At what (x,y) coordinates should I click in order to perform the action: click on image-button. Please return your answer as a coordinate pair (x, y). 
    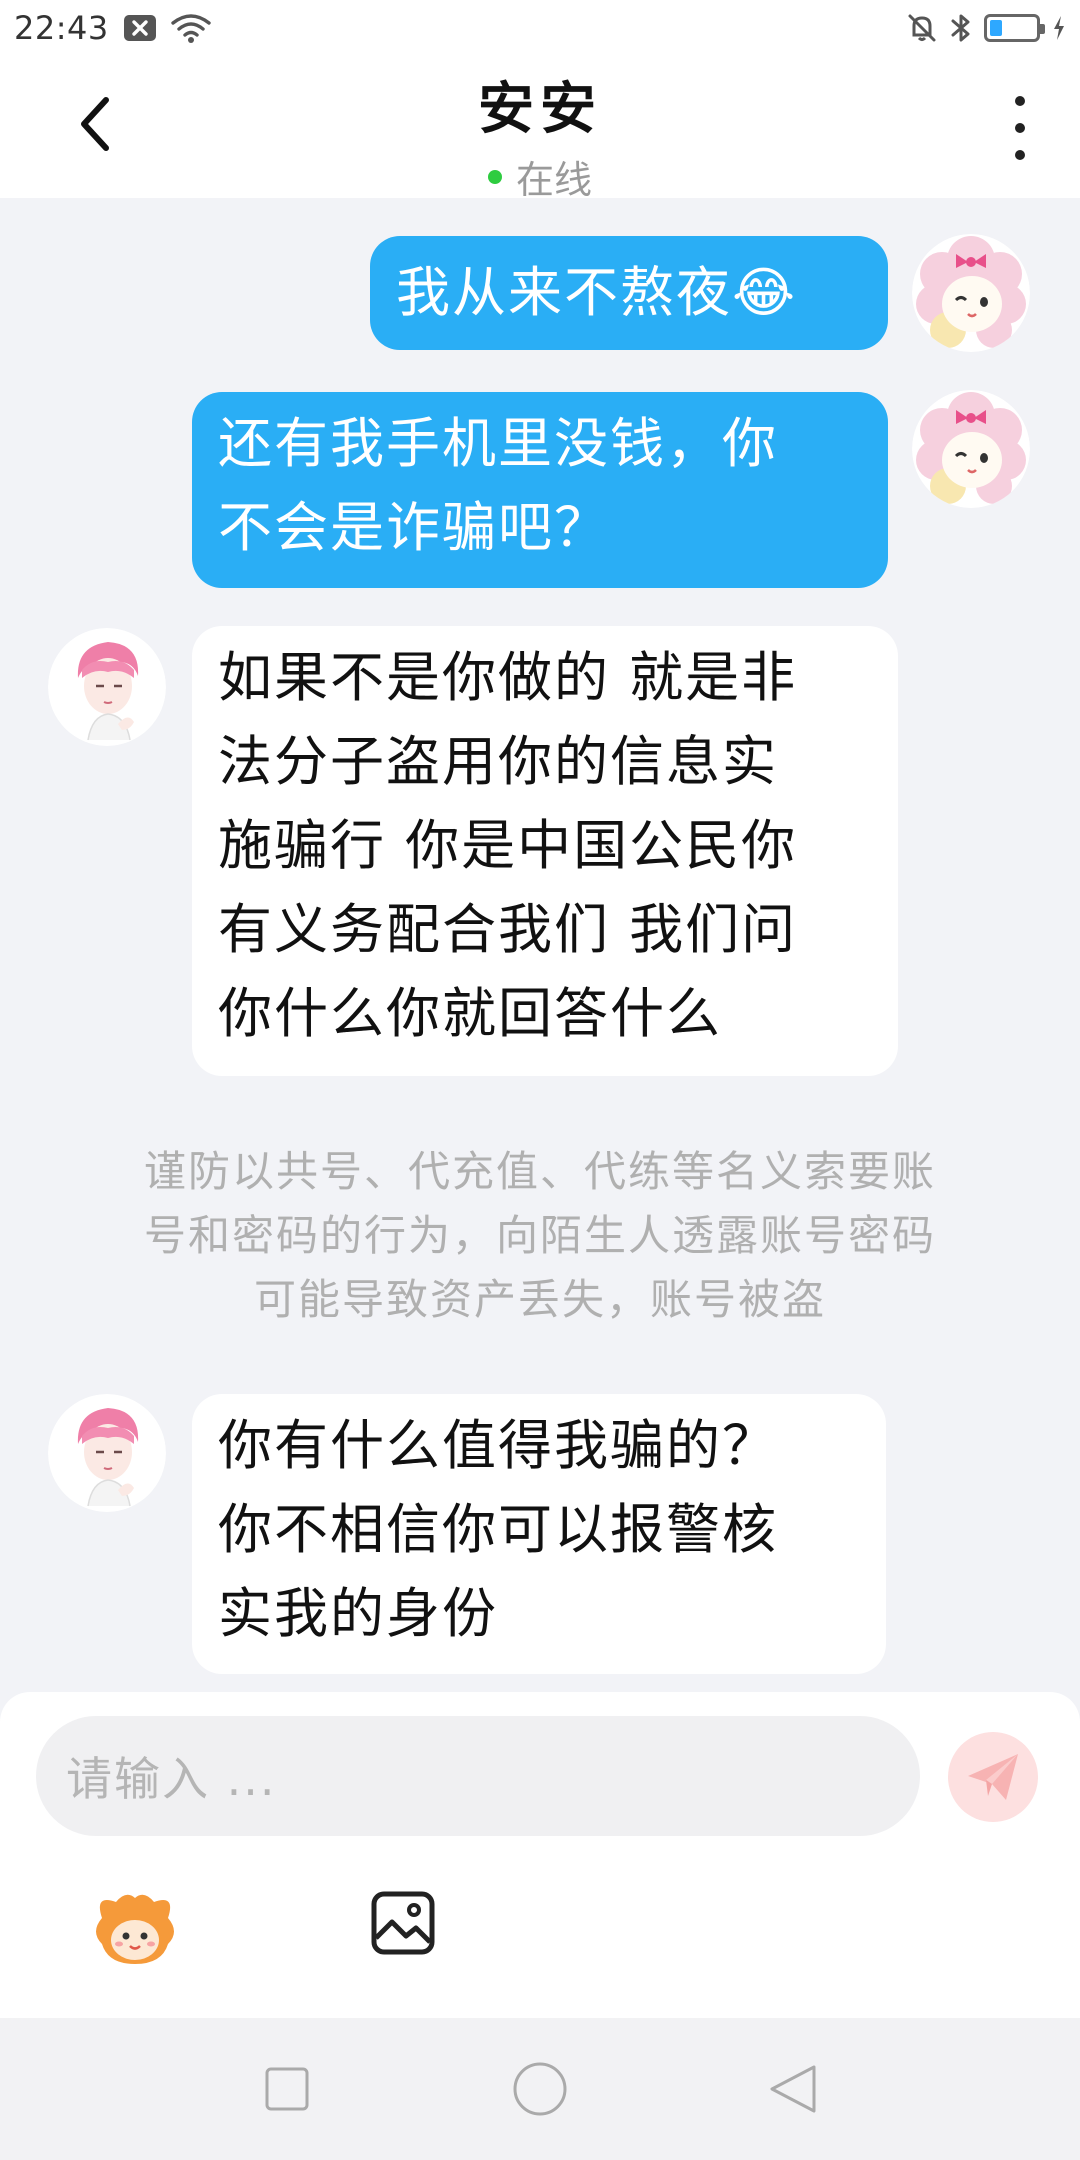
    Looking at the image, I should click on (403, 1923).